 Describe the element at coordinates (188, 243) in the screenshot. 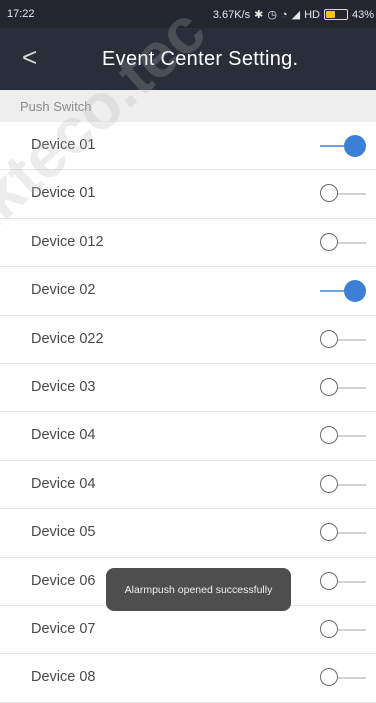

I see `device-row: Device 012` at that location.